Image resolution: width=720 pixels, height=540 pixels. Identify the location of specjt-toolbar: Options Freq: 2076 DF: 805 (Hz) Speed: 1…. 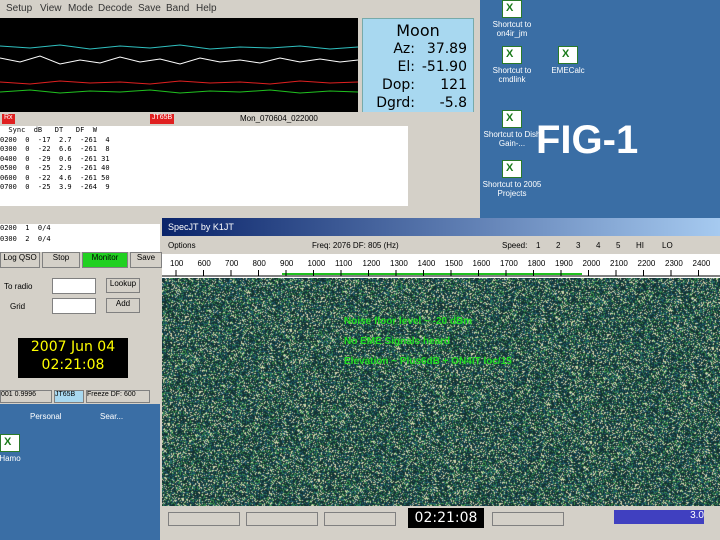
(441, 245).